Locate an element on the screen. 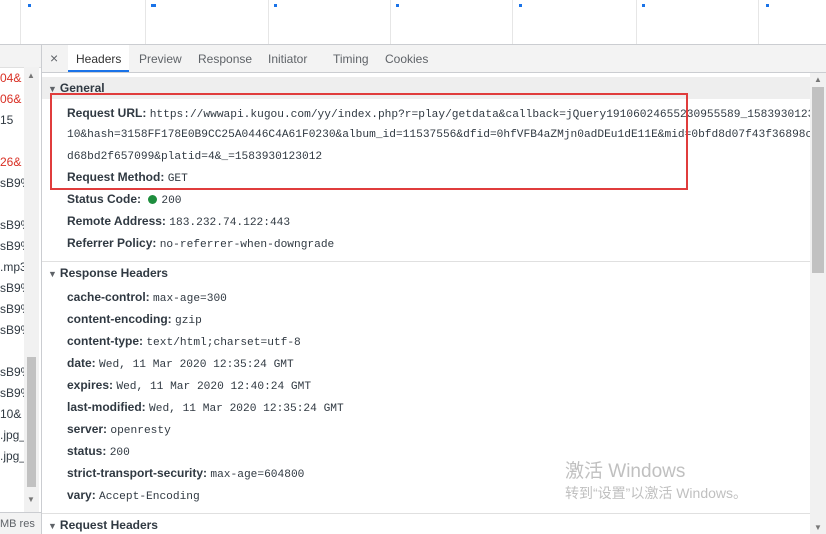 This screenshot has width=826, height=534. status-ok-icon is located at coordinates (153, 199).